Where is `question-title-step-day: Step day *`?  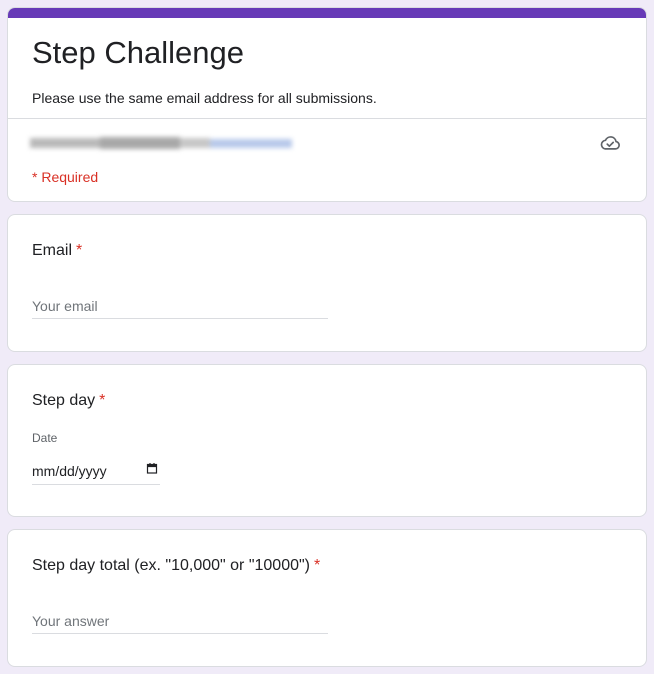
question-title-step-day: Step day * is located at coordinates (68, 401).